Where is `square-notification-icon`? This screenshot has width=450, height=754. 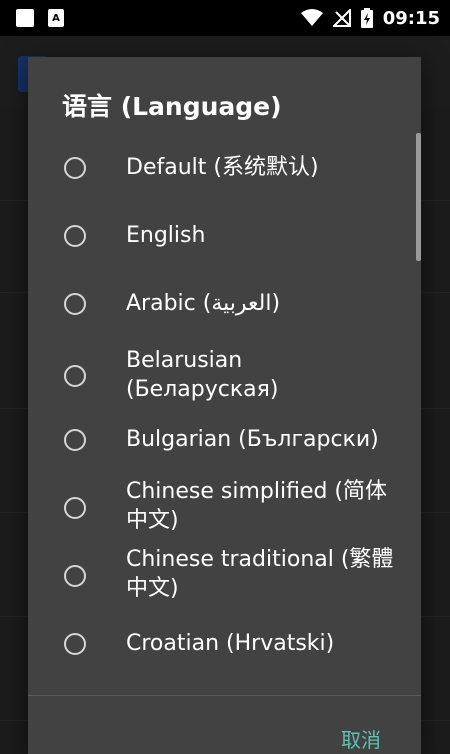 square-notification-icon is located at coordinates (25, 18).